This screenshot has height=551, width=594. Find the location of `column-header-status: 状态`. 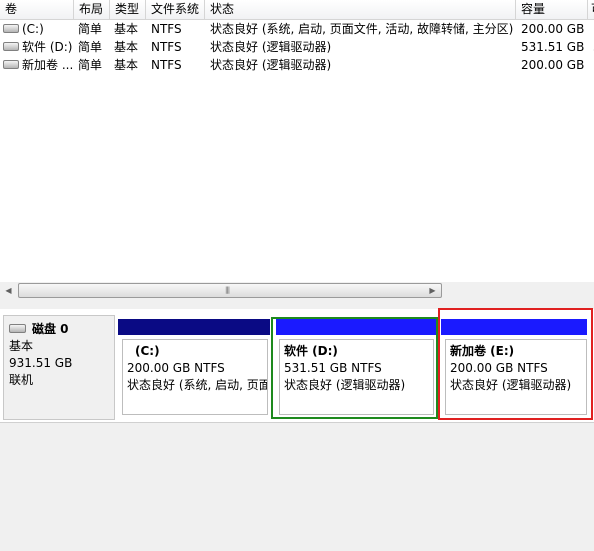

column-header-status: 状态 is located at coordinates (360, 9).